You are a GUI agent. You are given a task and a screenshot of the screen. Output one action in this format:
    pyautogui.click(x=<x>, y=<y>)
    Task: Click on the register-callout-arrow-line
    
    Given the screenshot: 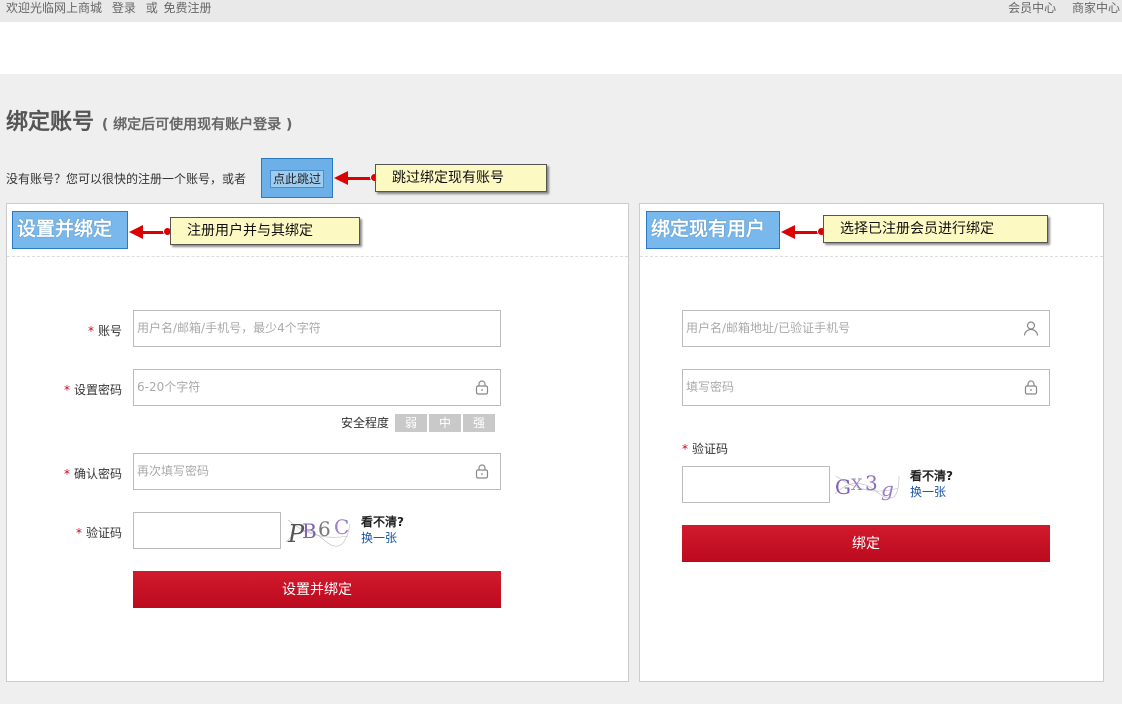 What is the action you would take?
    pyautogui.click(x=153, y=232)
    